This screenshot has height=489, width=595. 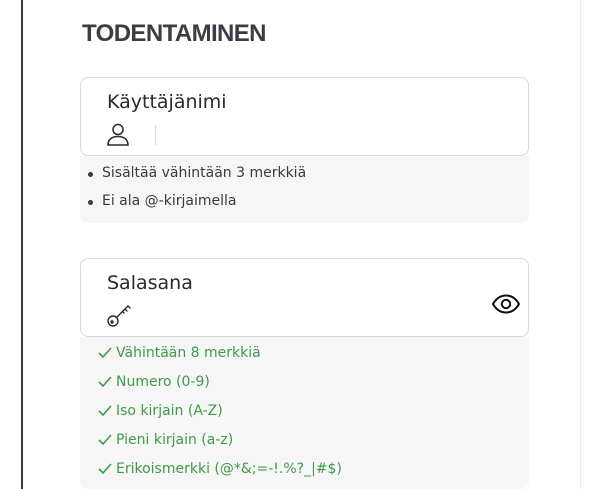 What do you see at coordinates (119, 317) in the screenshot?
I see `key-icon` at bounding box center [119, 317].